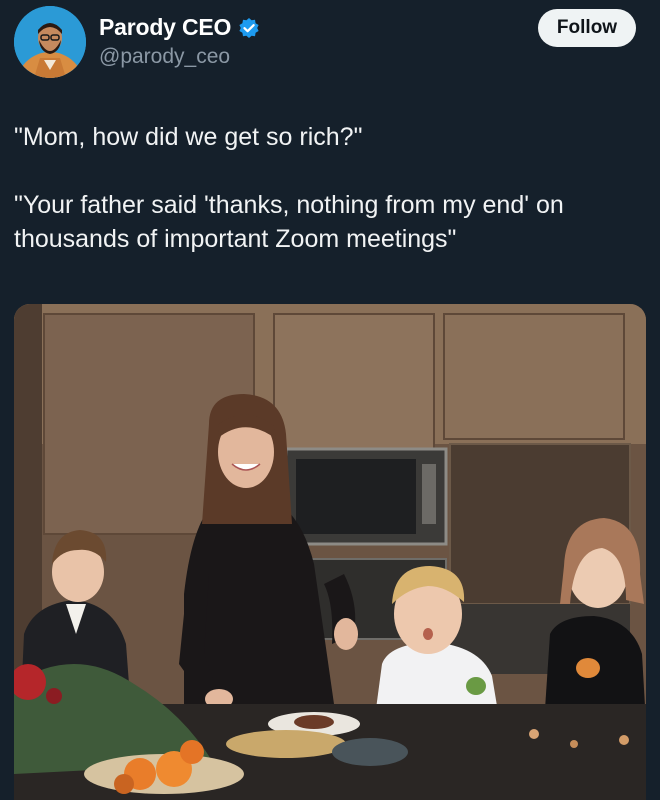 This screenshot has width=660, height=800. I want to click on bearded-man-avatar-icon, so click(50, 42).